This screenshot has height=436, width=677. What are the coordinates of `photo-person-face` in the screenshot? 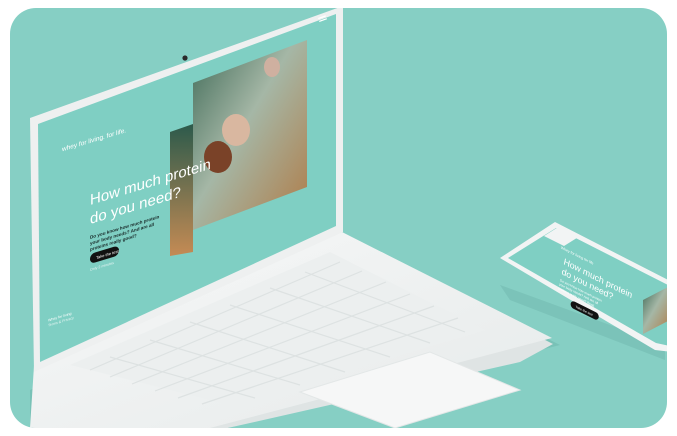 It's located at (236, 130).